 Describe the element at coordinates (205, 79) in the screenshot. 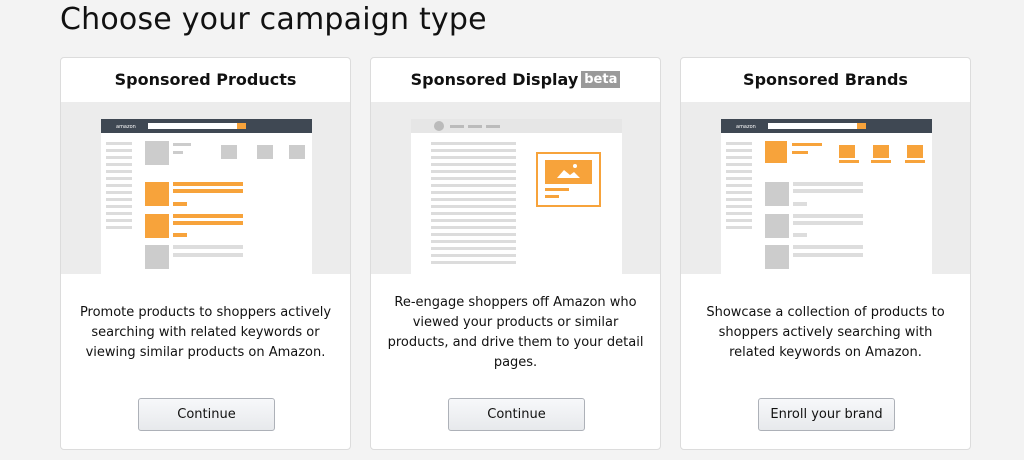

I see `card-title: Sponsored Products` at that location.